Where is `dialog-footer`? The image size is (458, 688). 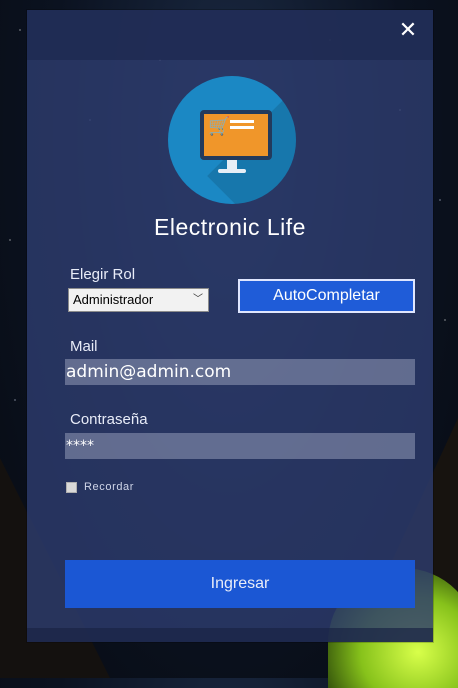 dialog-footer is located at coordinates (230, 635).